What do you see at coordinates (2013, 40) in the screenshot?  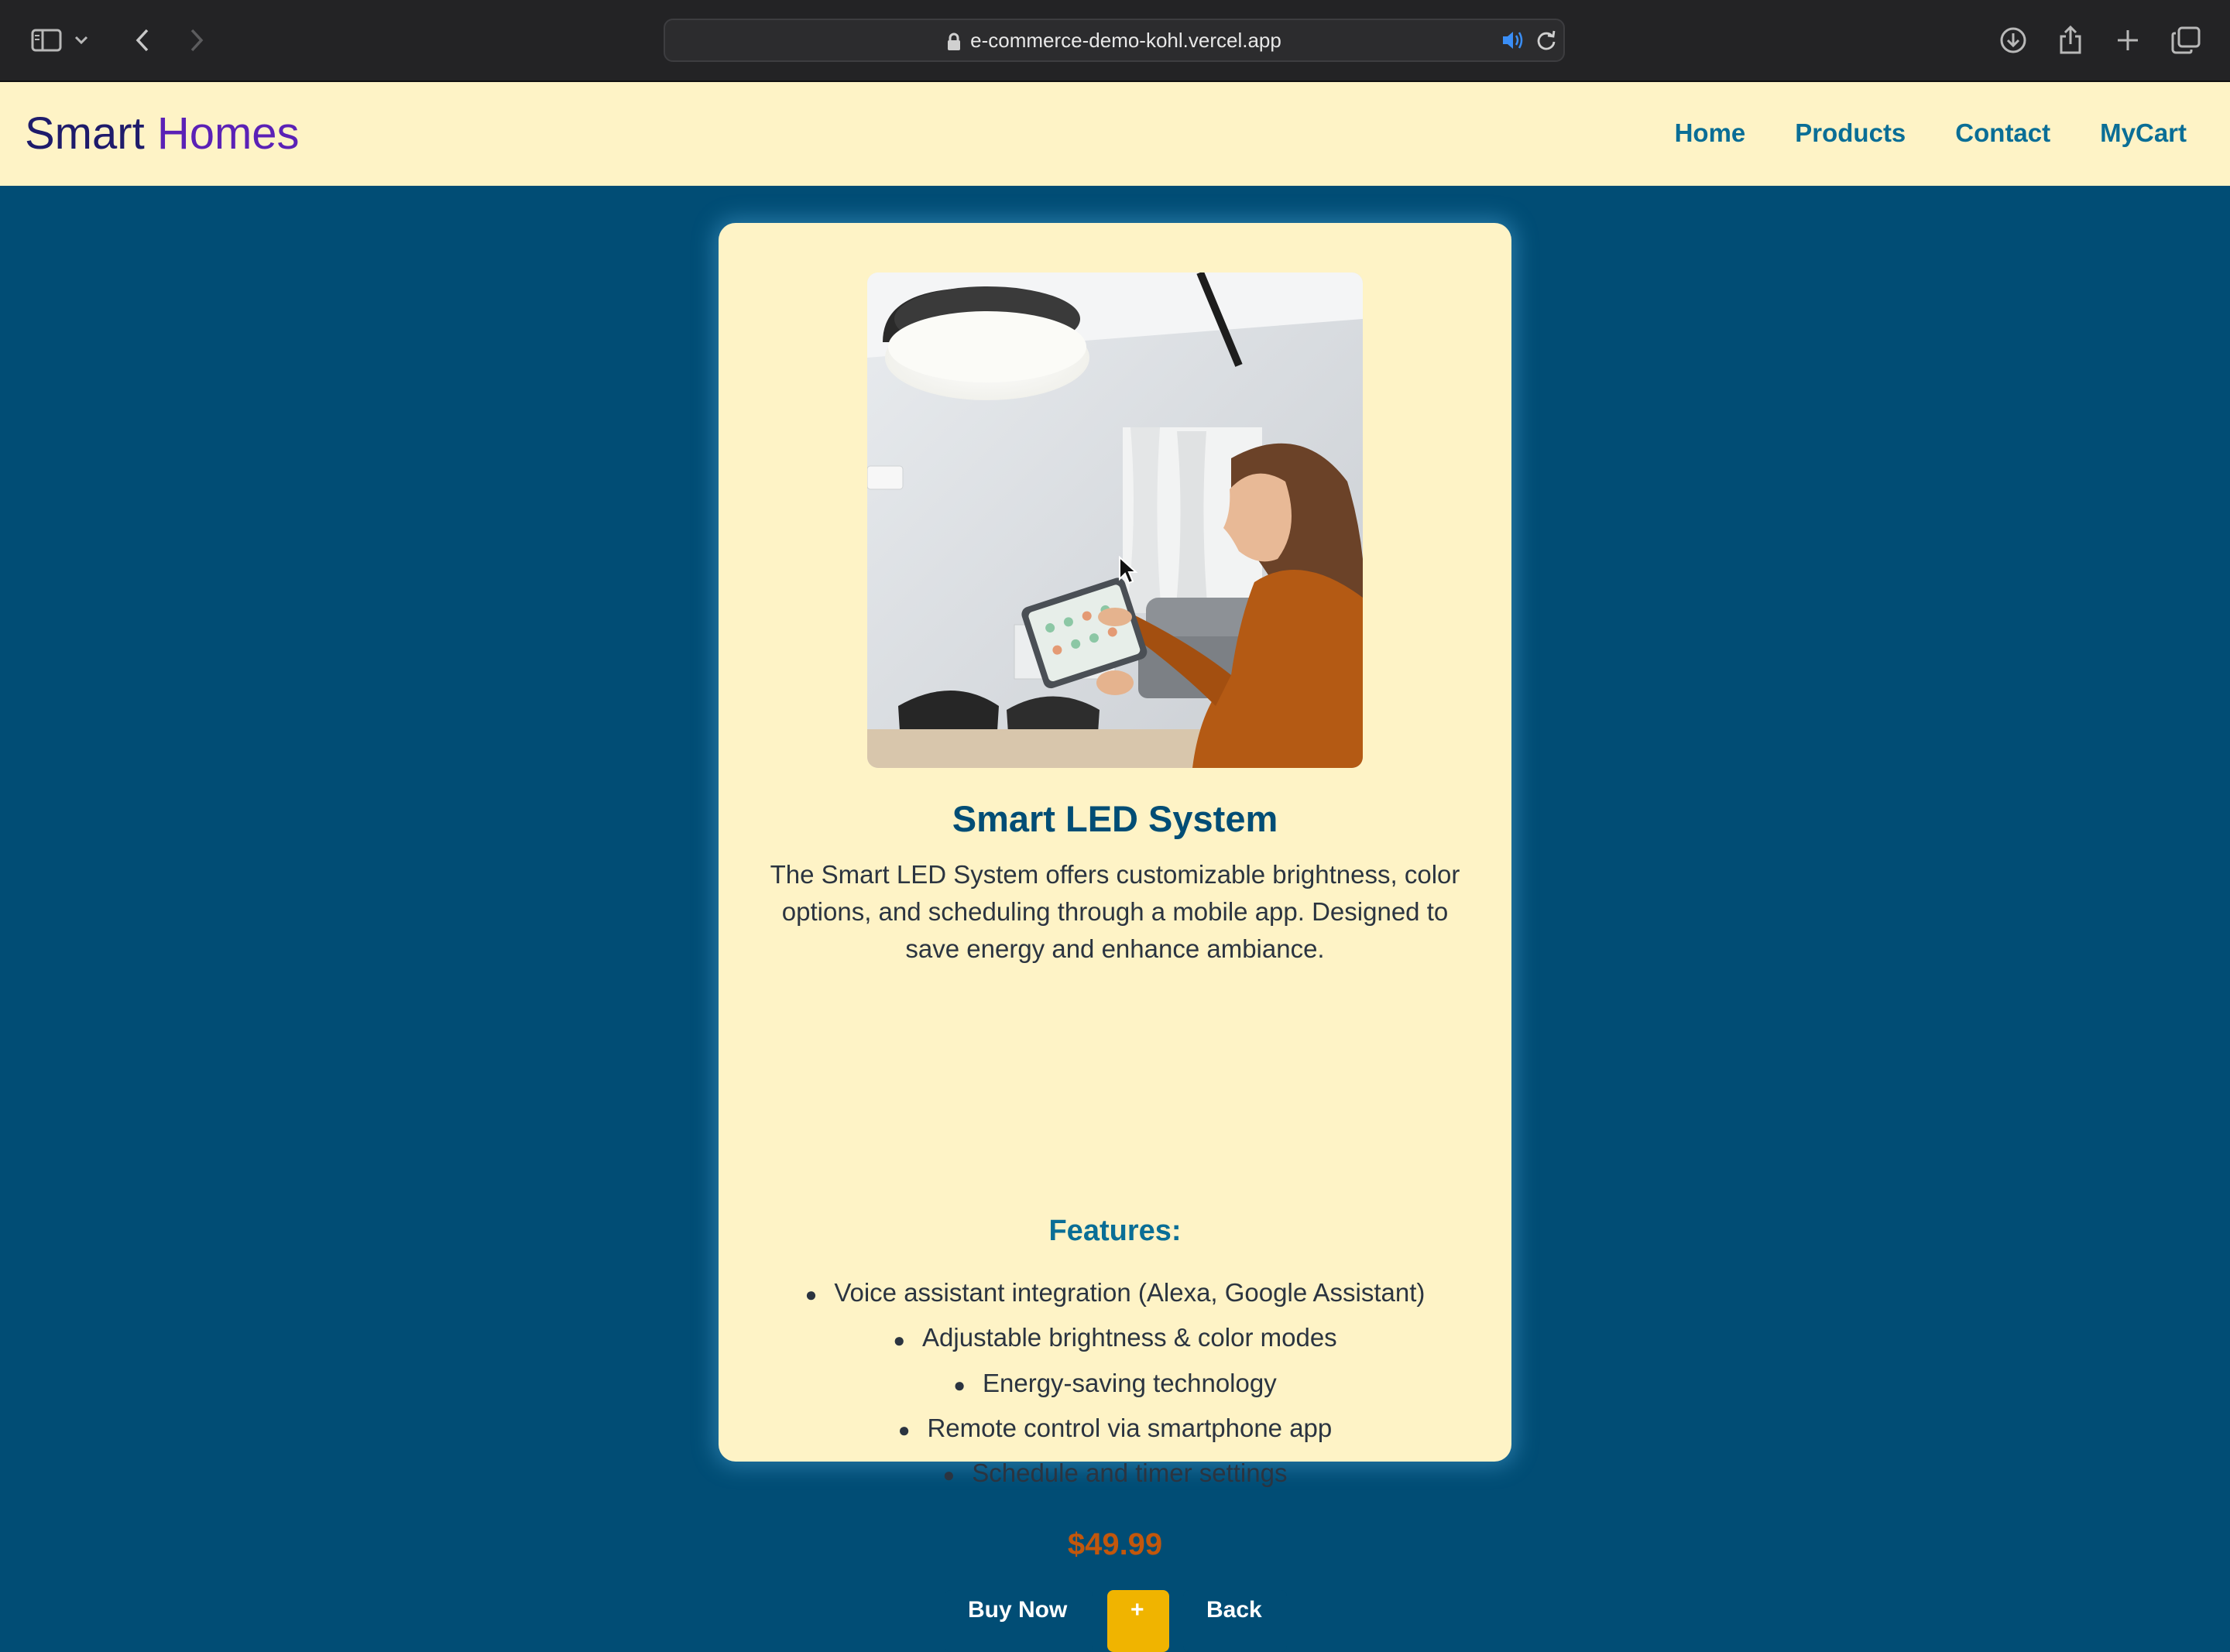 I see `download-icon` at bounding box center [2013, 40].